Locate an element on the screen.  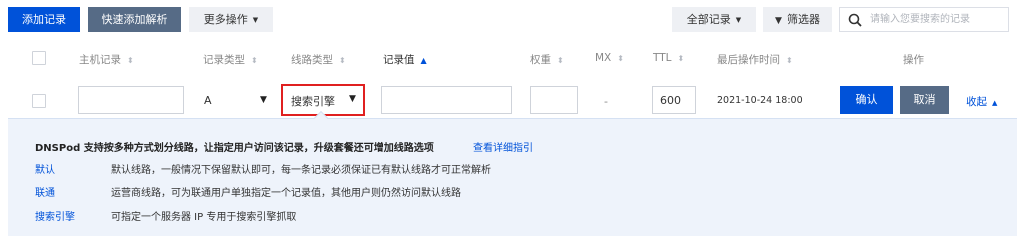
confirm-label: 确认 is located at coordinates (866, 99).